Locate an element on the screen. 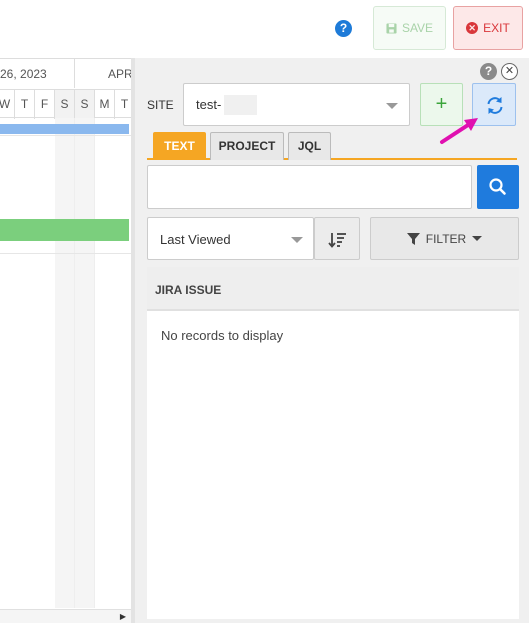 The height and width of the screenshot is (623, 529). site-label: SITE is located at coordinates (160, 105).